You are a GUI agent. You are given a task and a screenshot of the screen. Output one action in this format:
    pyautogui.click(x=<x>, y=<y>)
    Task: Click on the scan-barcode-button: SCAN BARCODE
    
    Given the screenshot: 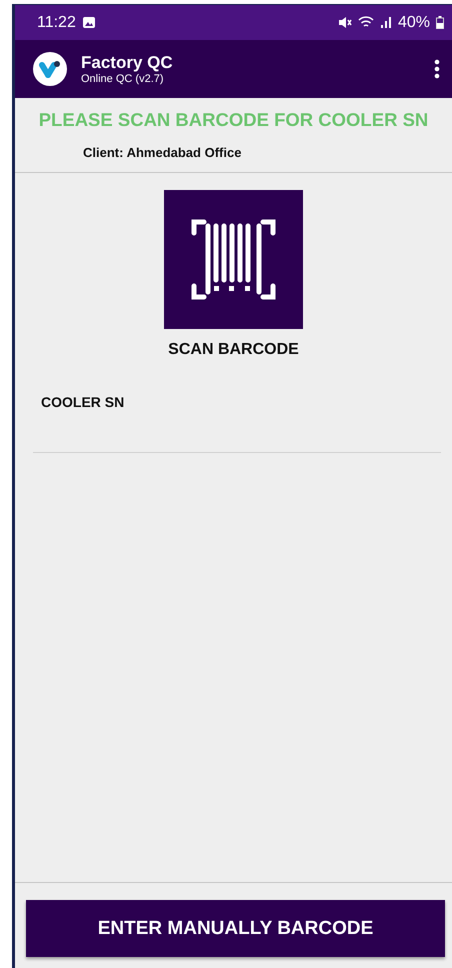 What is the action you would take?
    pyautogui.click(x=233, y=274)
    